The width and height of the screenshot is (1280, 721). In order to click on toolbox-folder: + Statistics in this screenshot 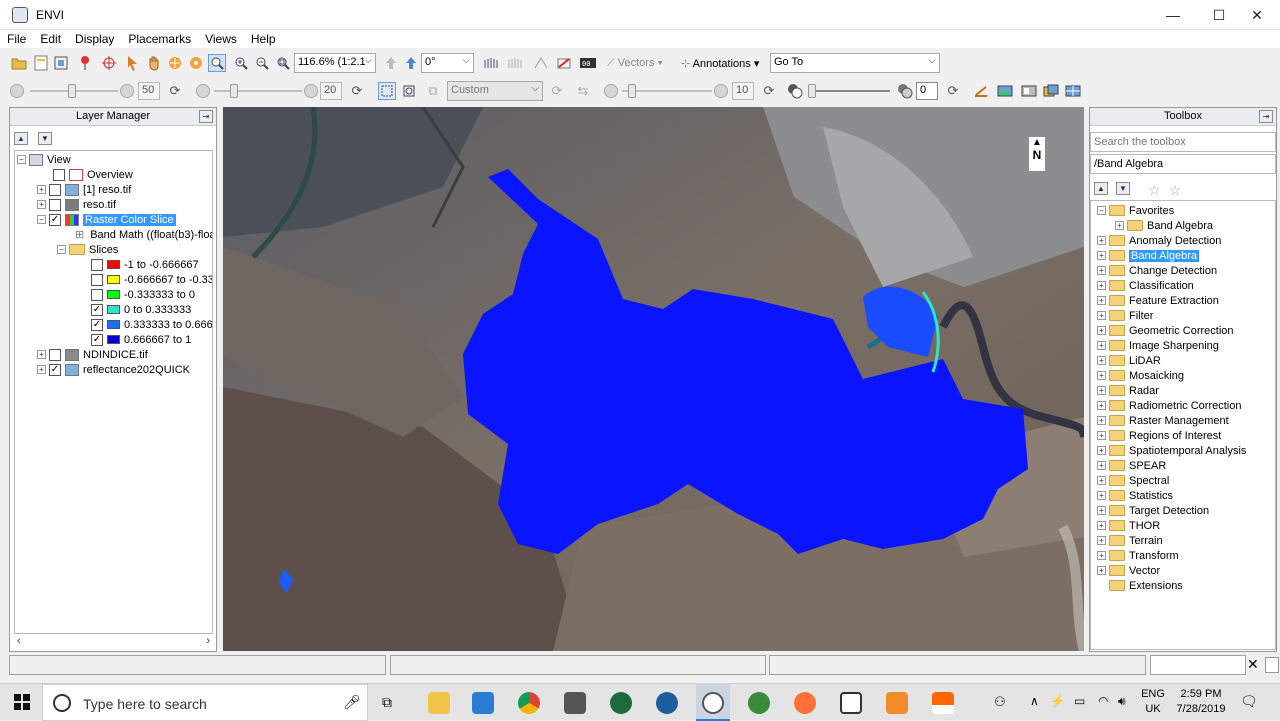, I will do `click(1135, 495)`.